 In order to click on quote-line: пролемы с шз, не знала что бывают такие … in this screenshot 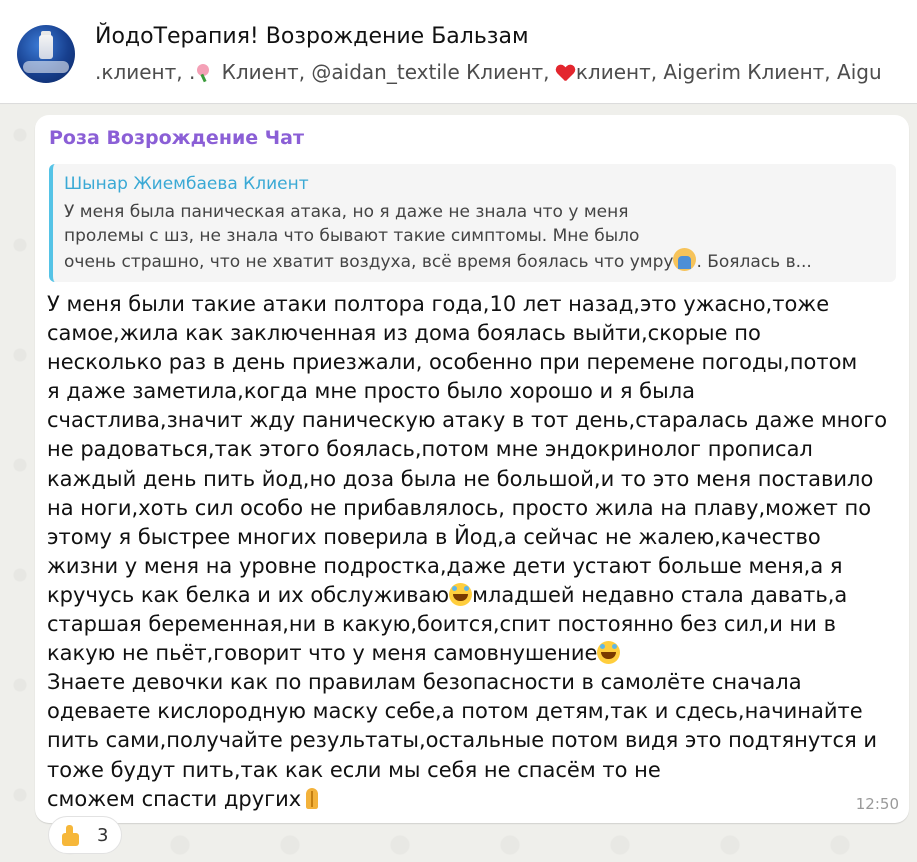, I will do `click(352, 236)`.